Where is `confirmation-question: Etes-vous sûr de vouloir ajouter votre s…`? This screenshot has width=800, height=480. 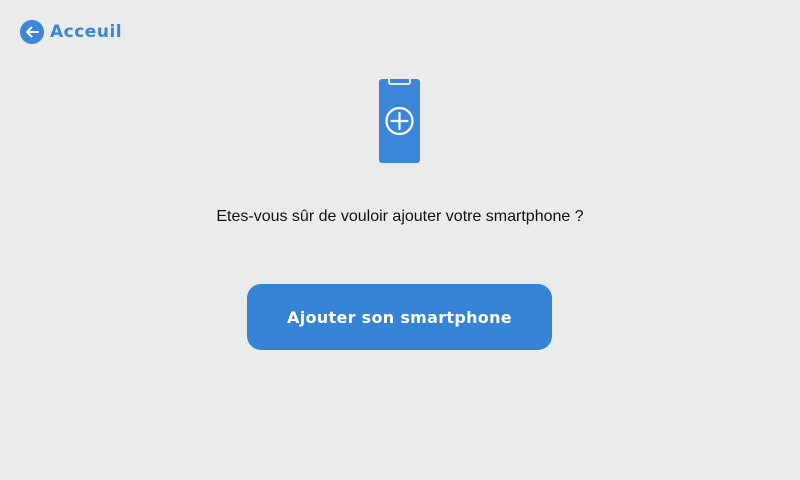
confirmation-question: Etes-vous sûr de vouloir ajouter votre s… is located at coordinates (400, 216).